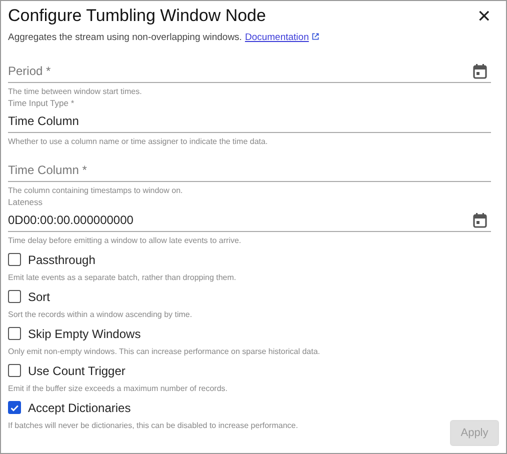  Describe the element at coordinates (77, 371) in the screenshot. I see `checkbox-label: Use Count Trigger` at that location.